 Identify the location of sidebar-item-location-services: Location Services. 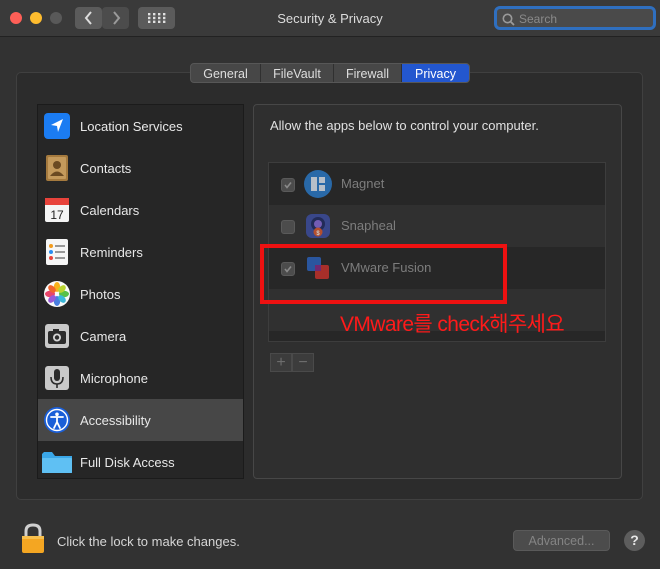
(140, 126).